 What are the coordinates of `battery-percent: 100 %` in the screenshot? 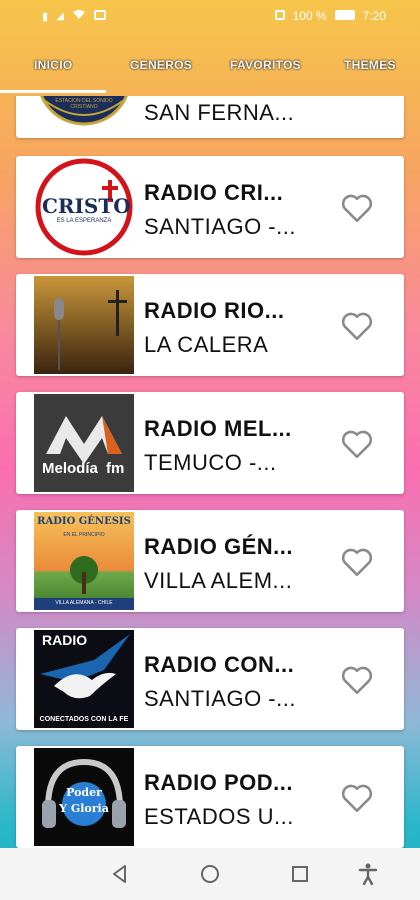 It's located at (309, 16).